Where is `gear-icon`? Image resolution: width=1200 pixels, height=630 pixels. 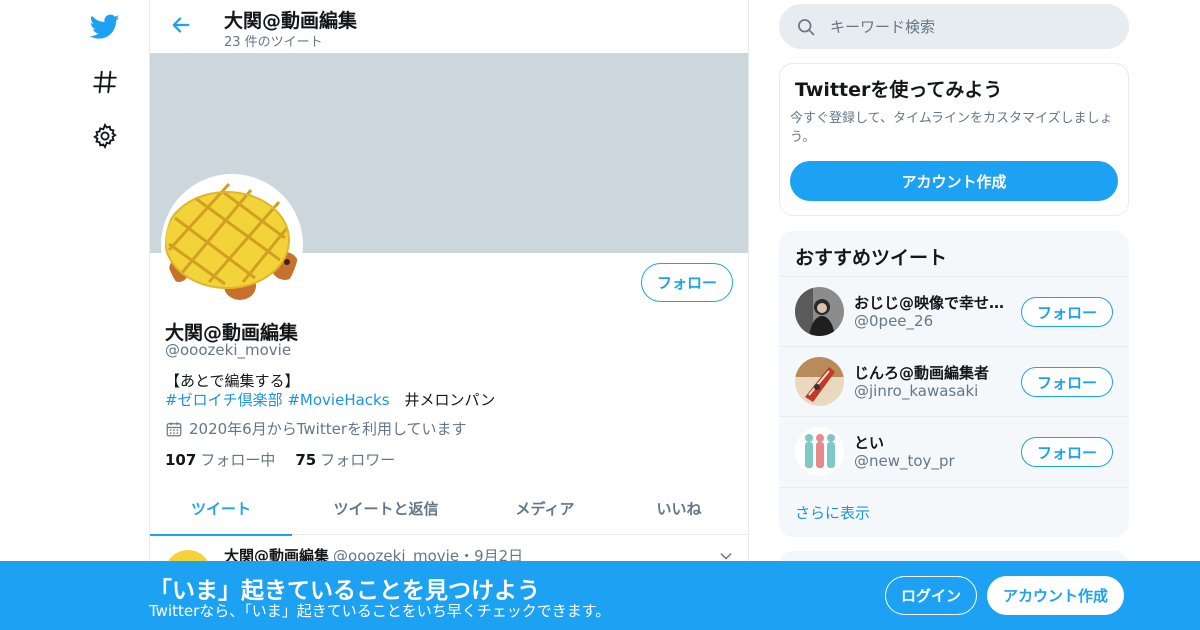 gear-icon is located at coordinates (105, 136).